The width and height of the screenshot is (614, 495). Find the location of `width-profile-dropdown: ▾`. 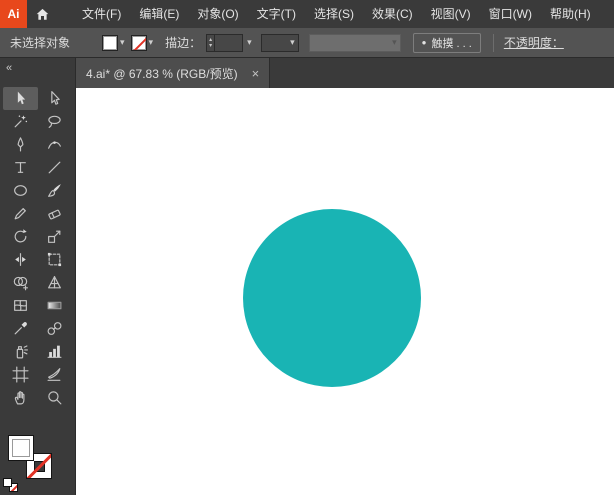

width-profile-dropdown: ▾ is located at coordinates (354, 42).